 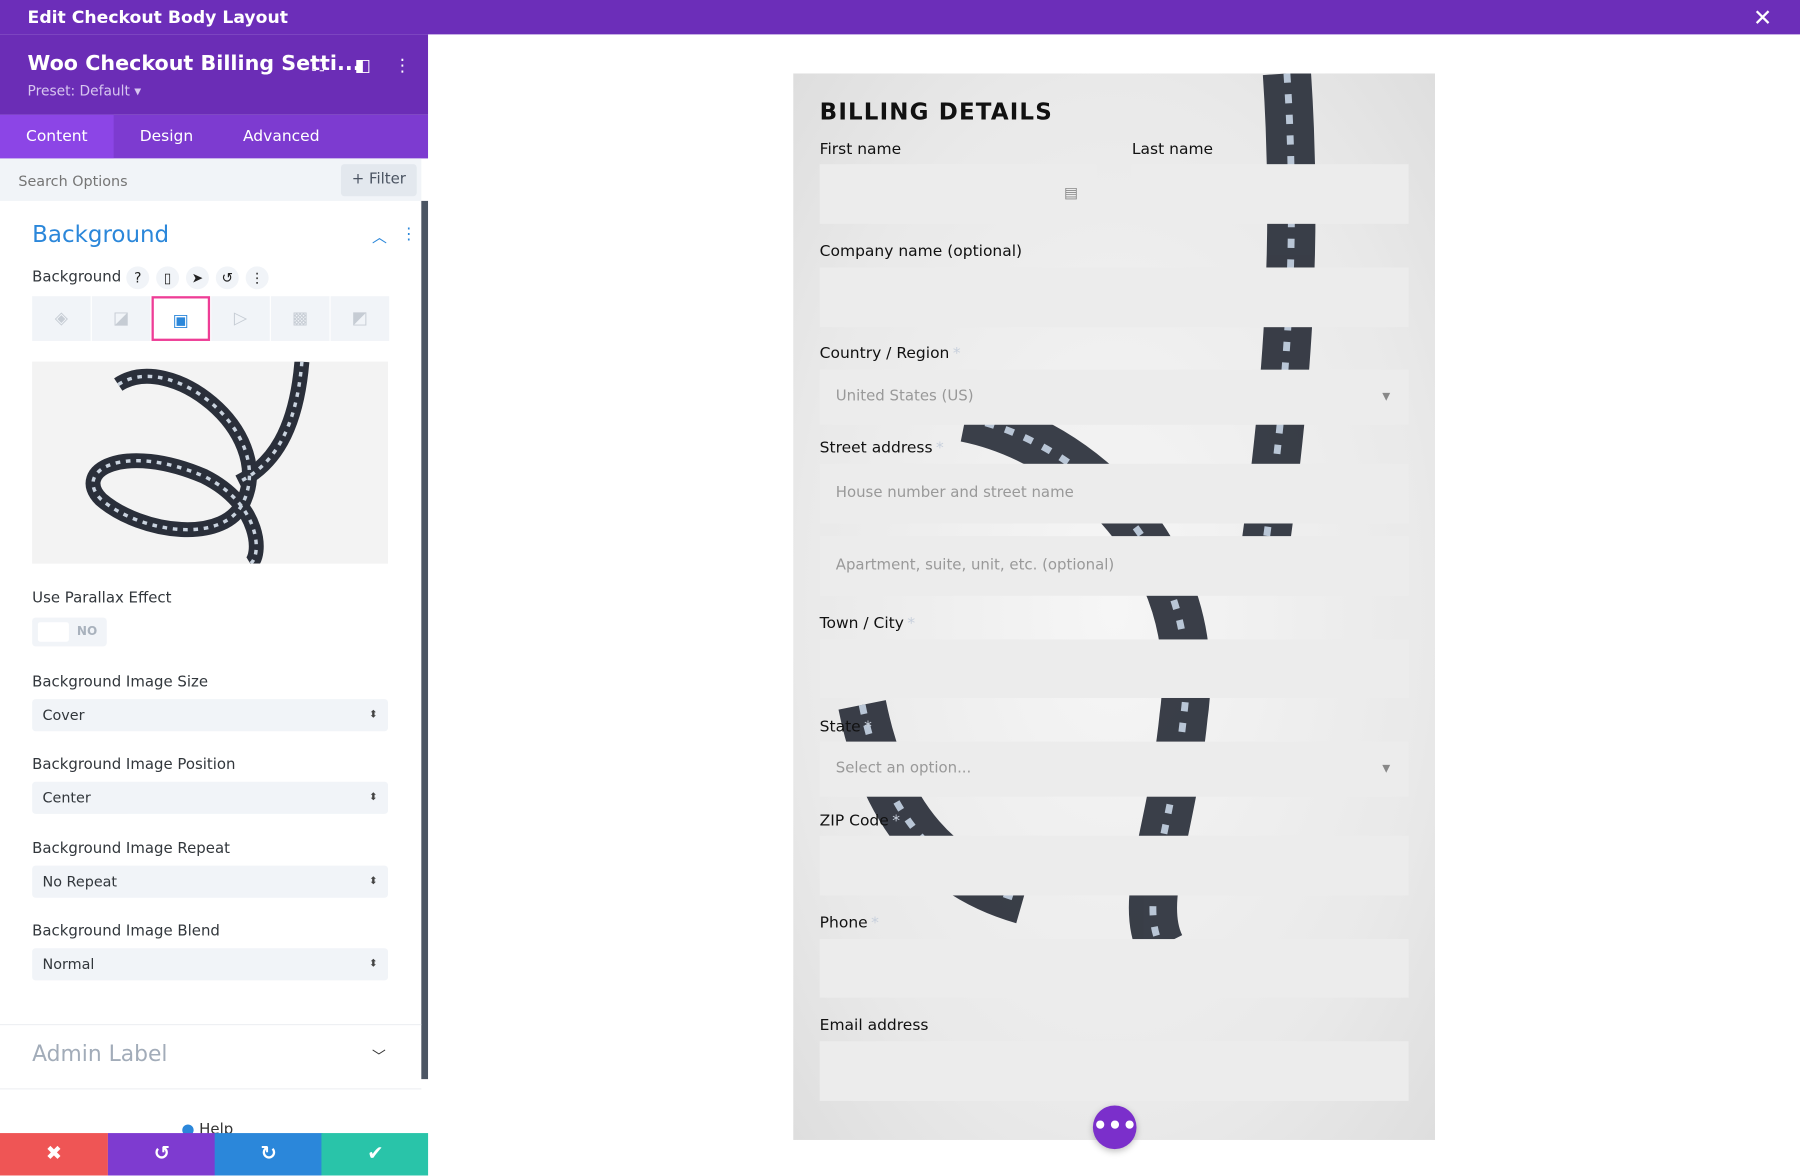 I want to click on tab-design: Design, so click(x=167, y=137).